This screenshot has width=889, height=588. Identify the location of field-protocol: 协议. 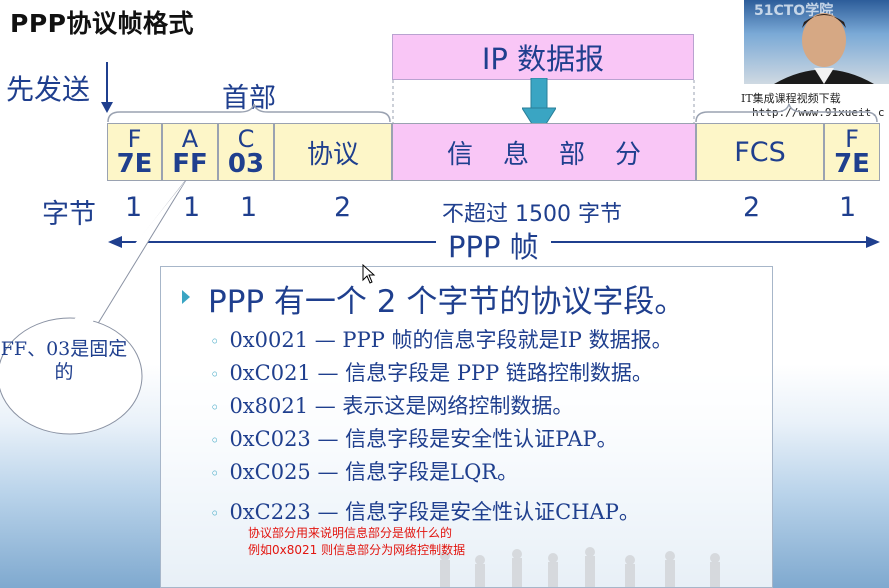
(333, 152).